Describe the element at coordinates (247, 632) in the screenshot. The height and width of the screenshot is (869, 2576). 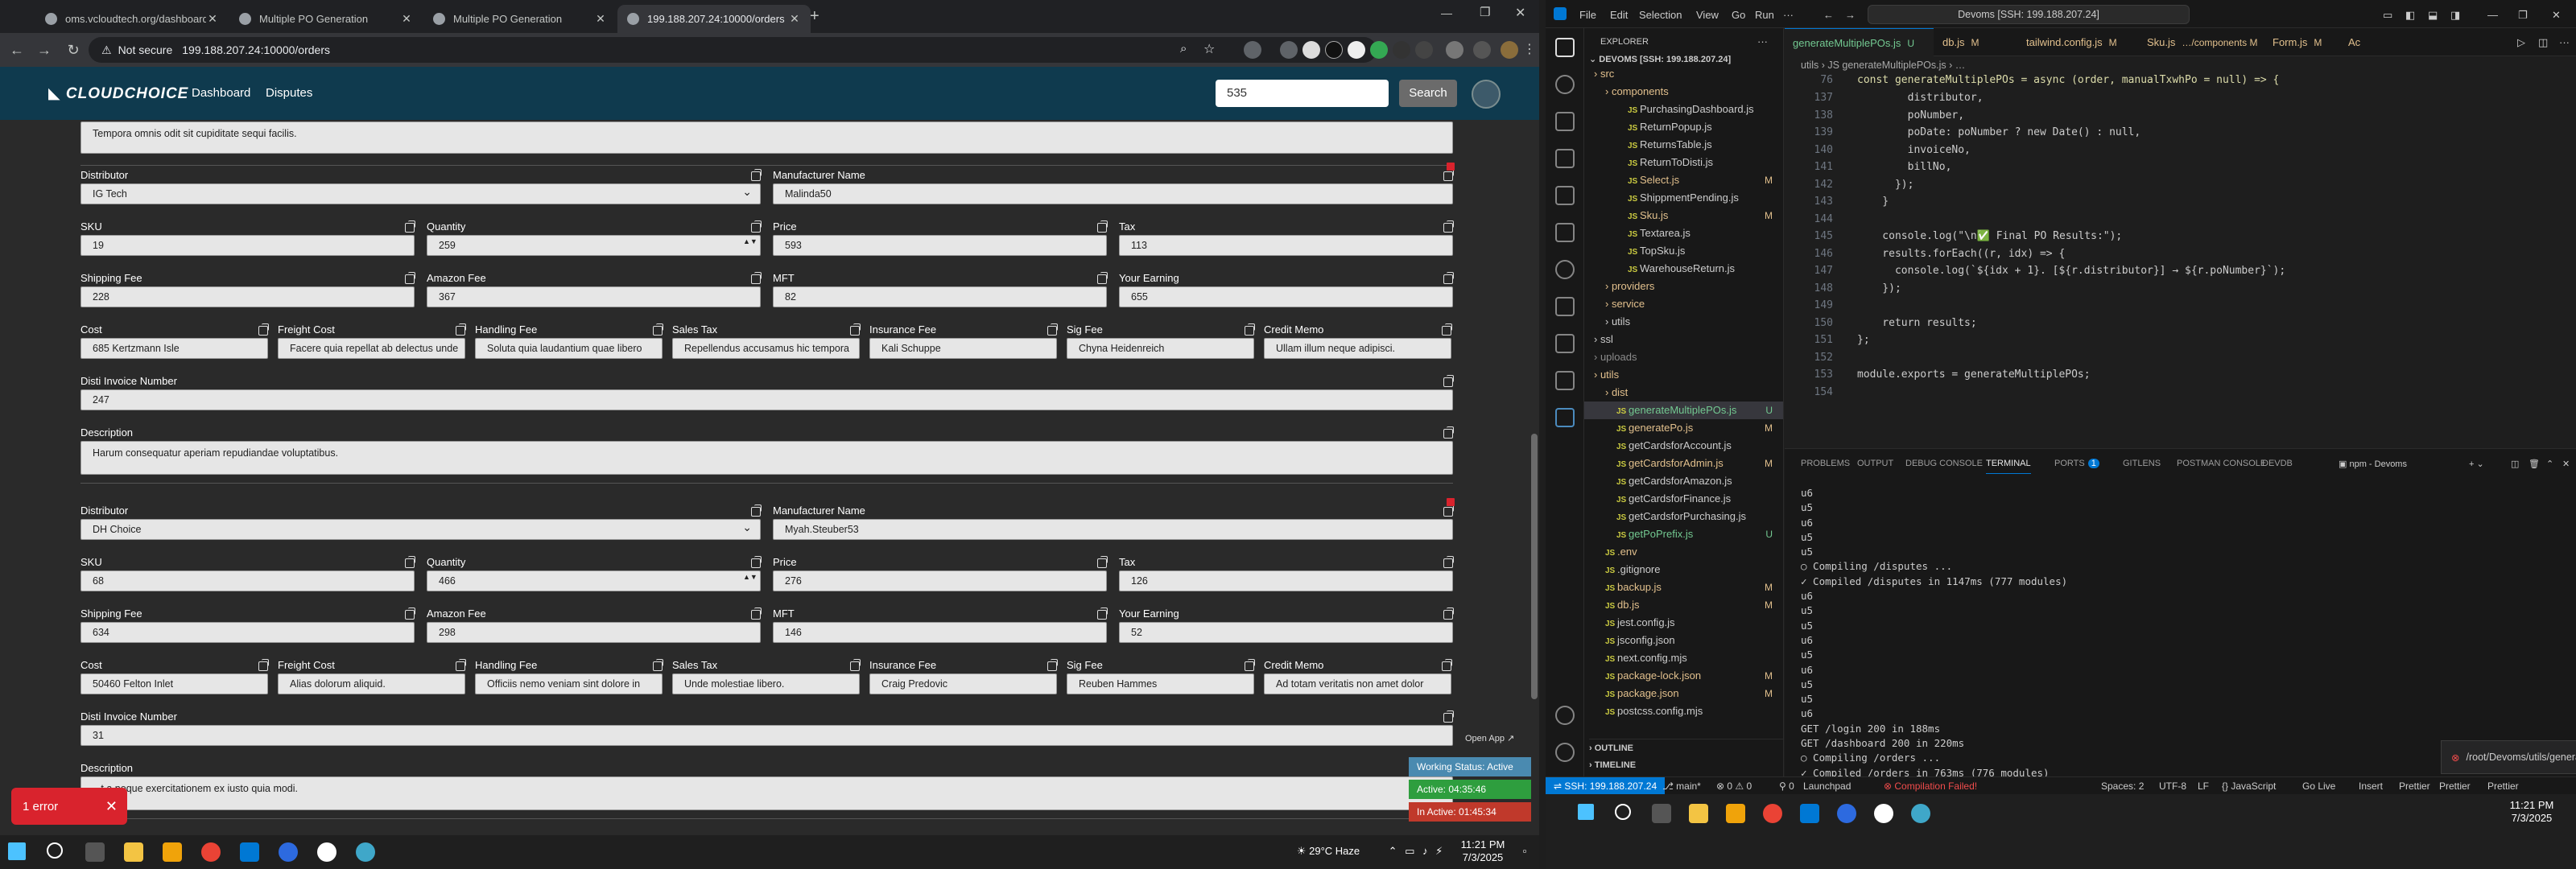
I see `shipping-fee-field: 634` at that location.